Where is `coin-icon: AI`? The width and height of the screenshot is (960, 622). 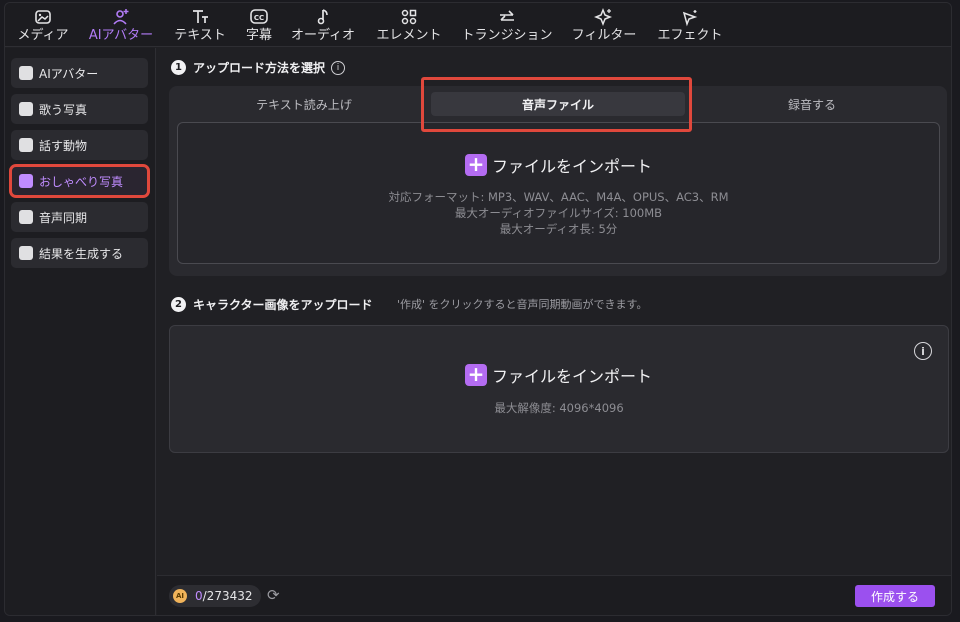
coin-icon: AI is located at coordinates (180, 596).